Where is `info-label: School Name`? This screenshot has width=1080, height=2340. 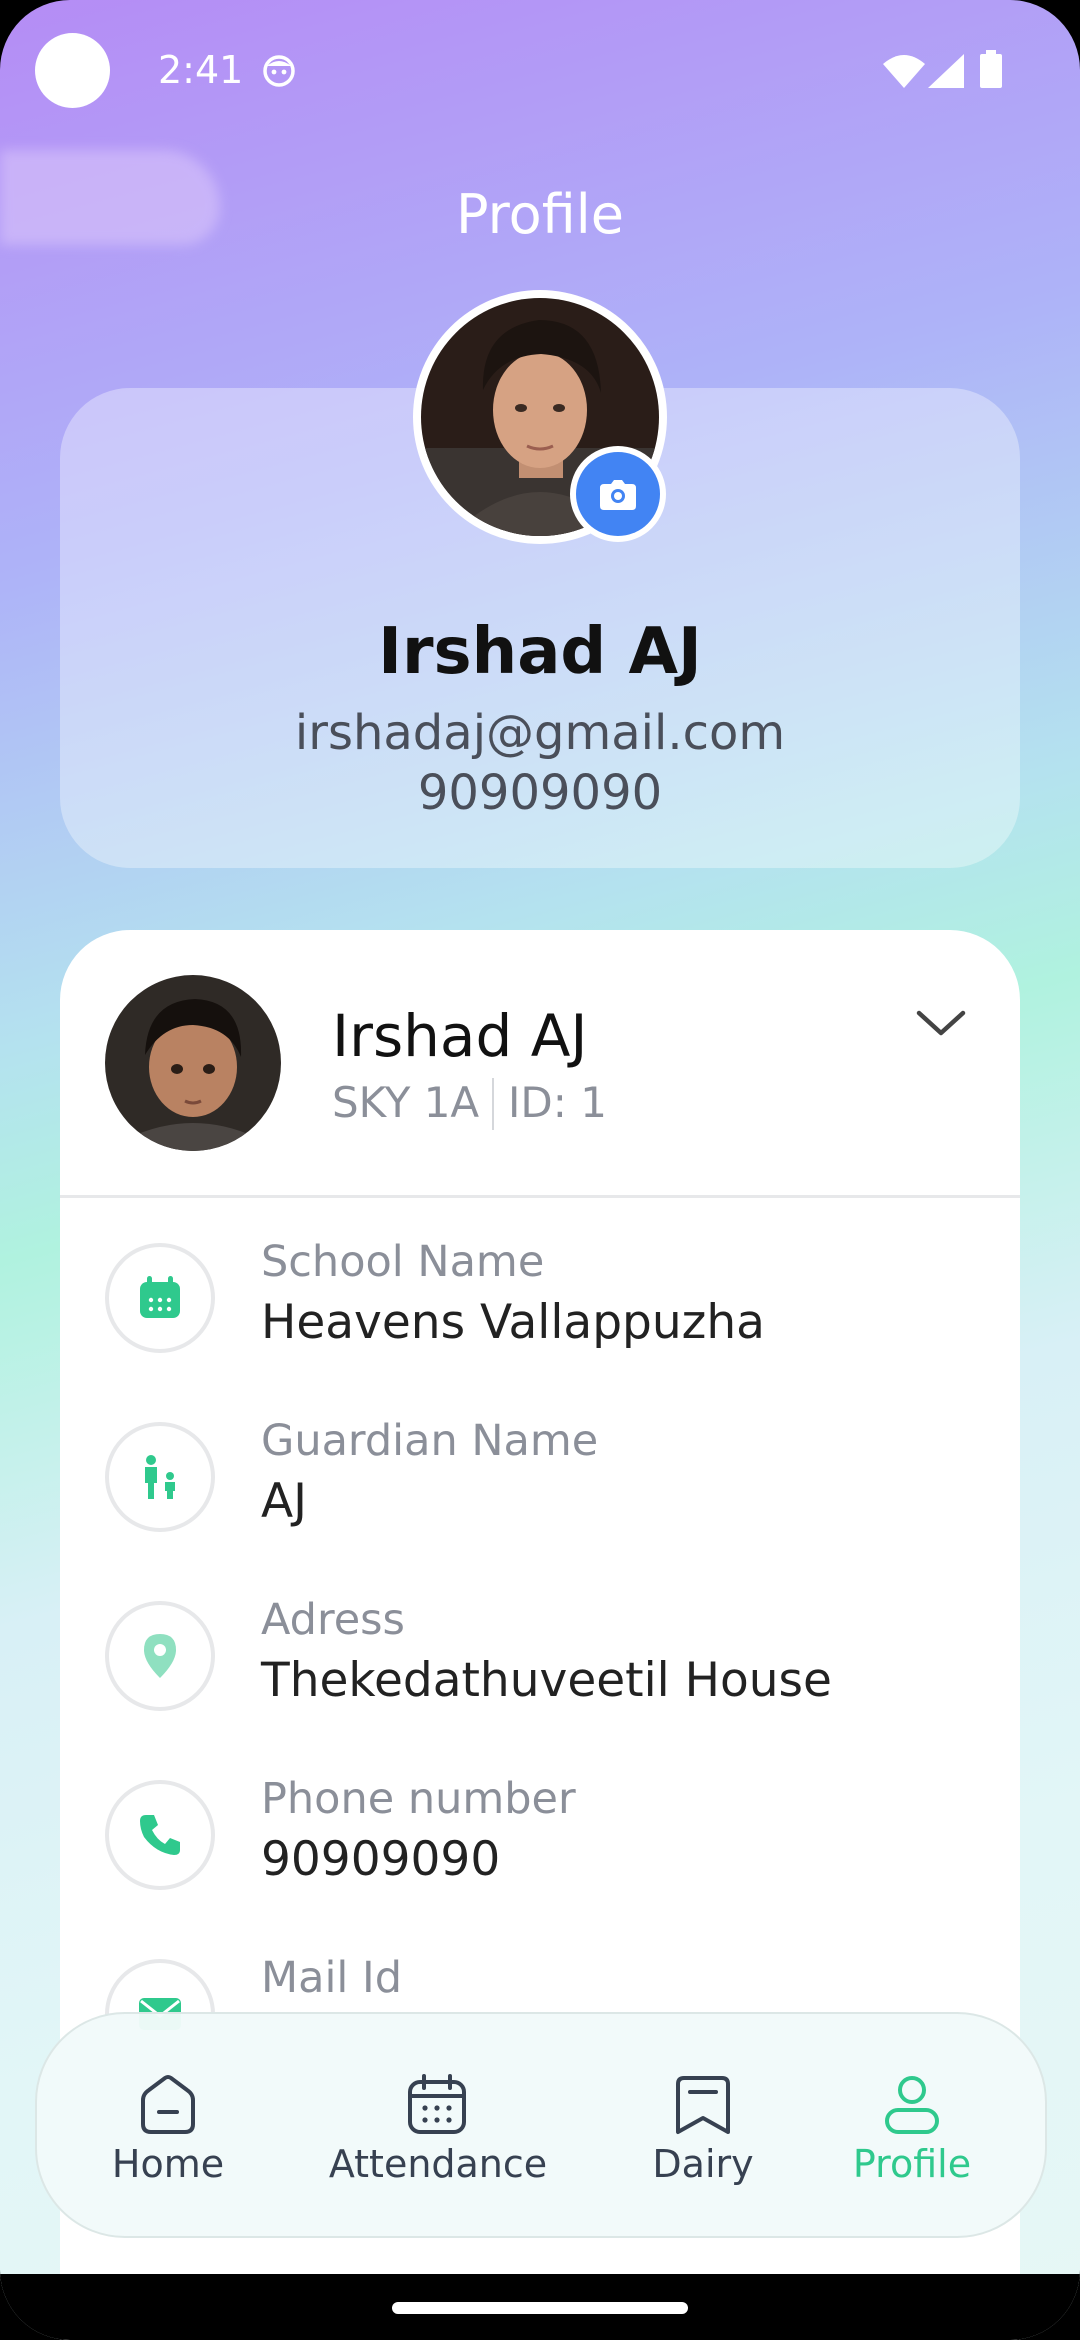 info-label: School Name is located at coordinates (403, 1262).